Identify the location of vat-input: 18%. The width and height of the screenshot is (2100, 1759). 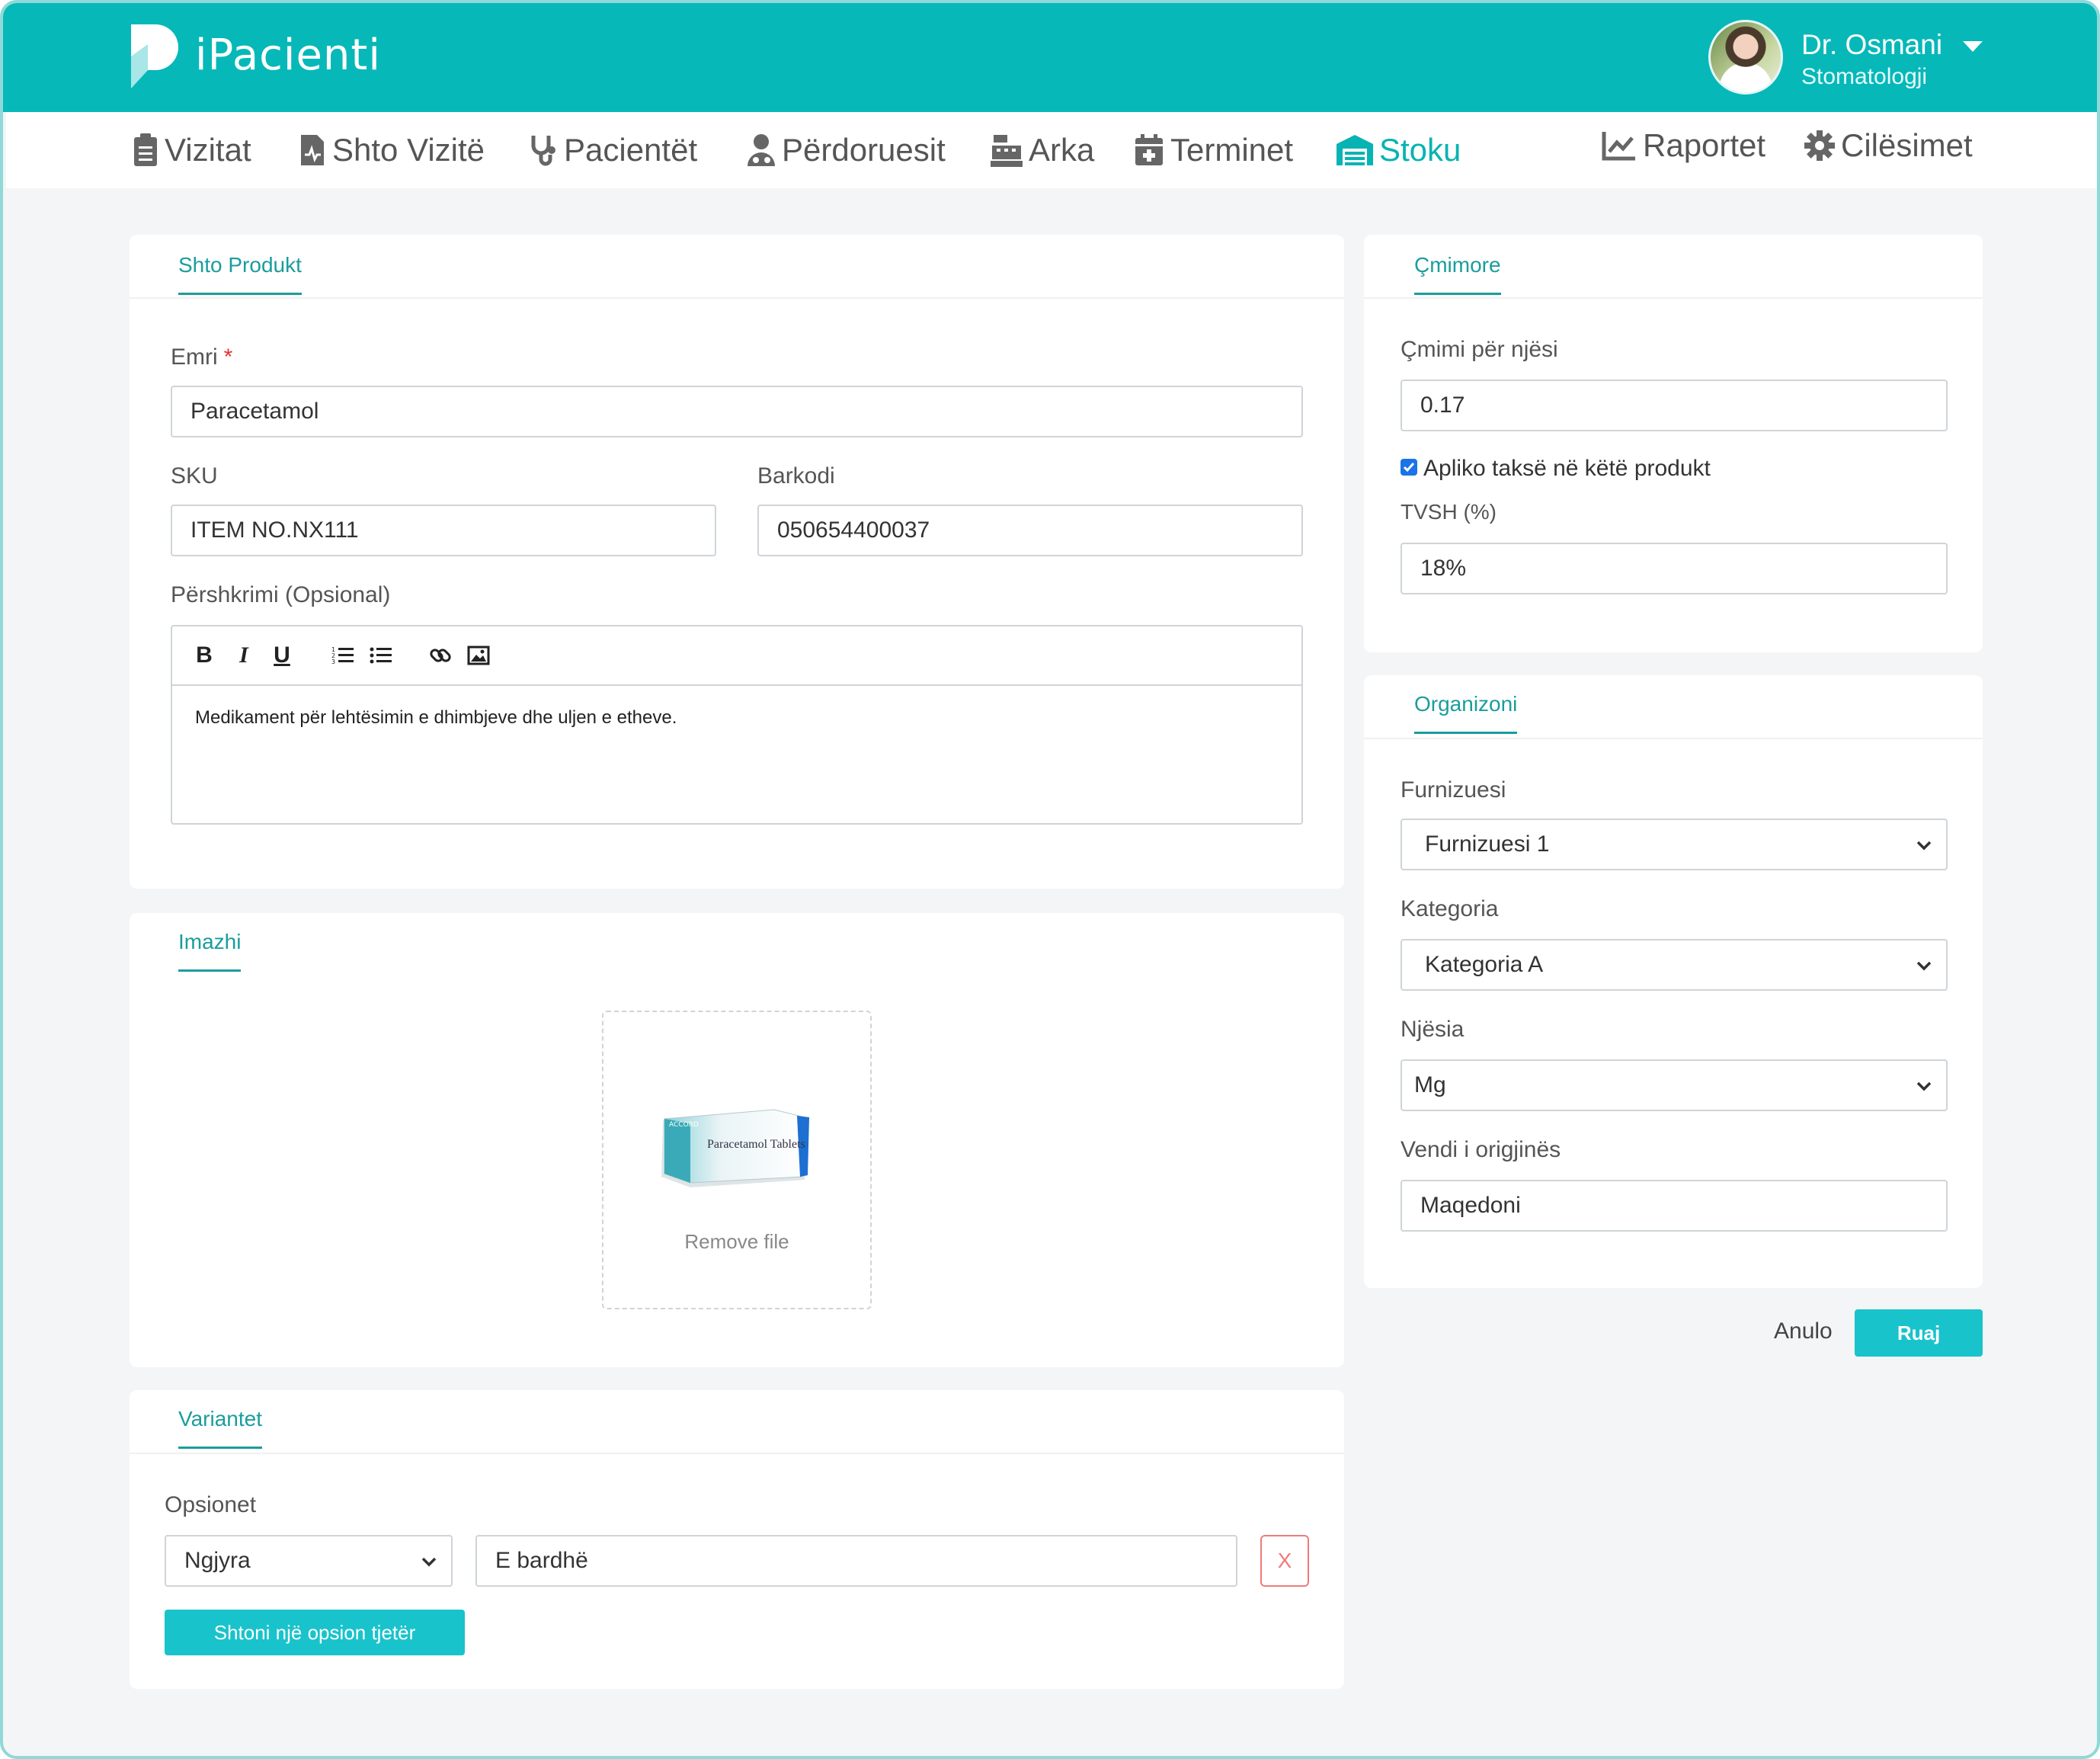
(1674, 568).